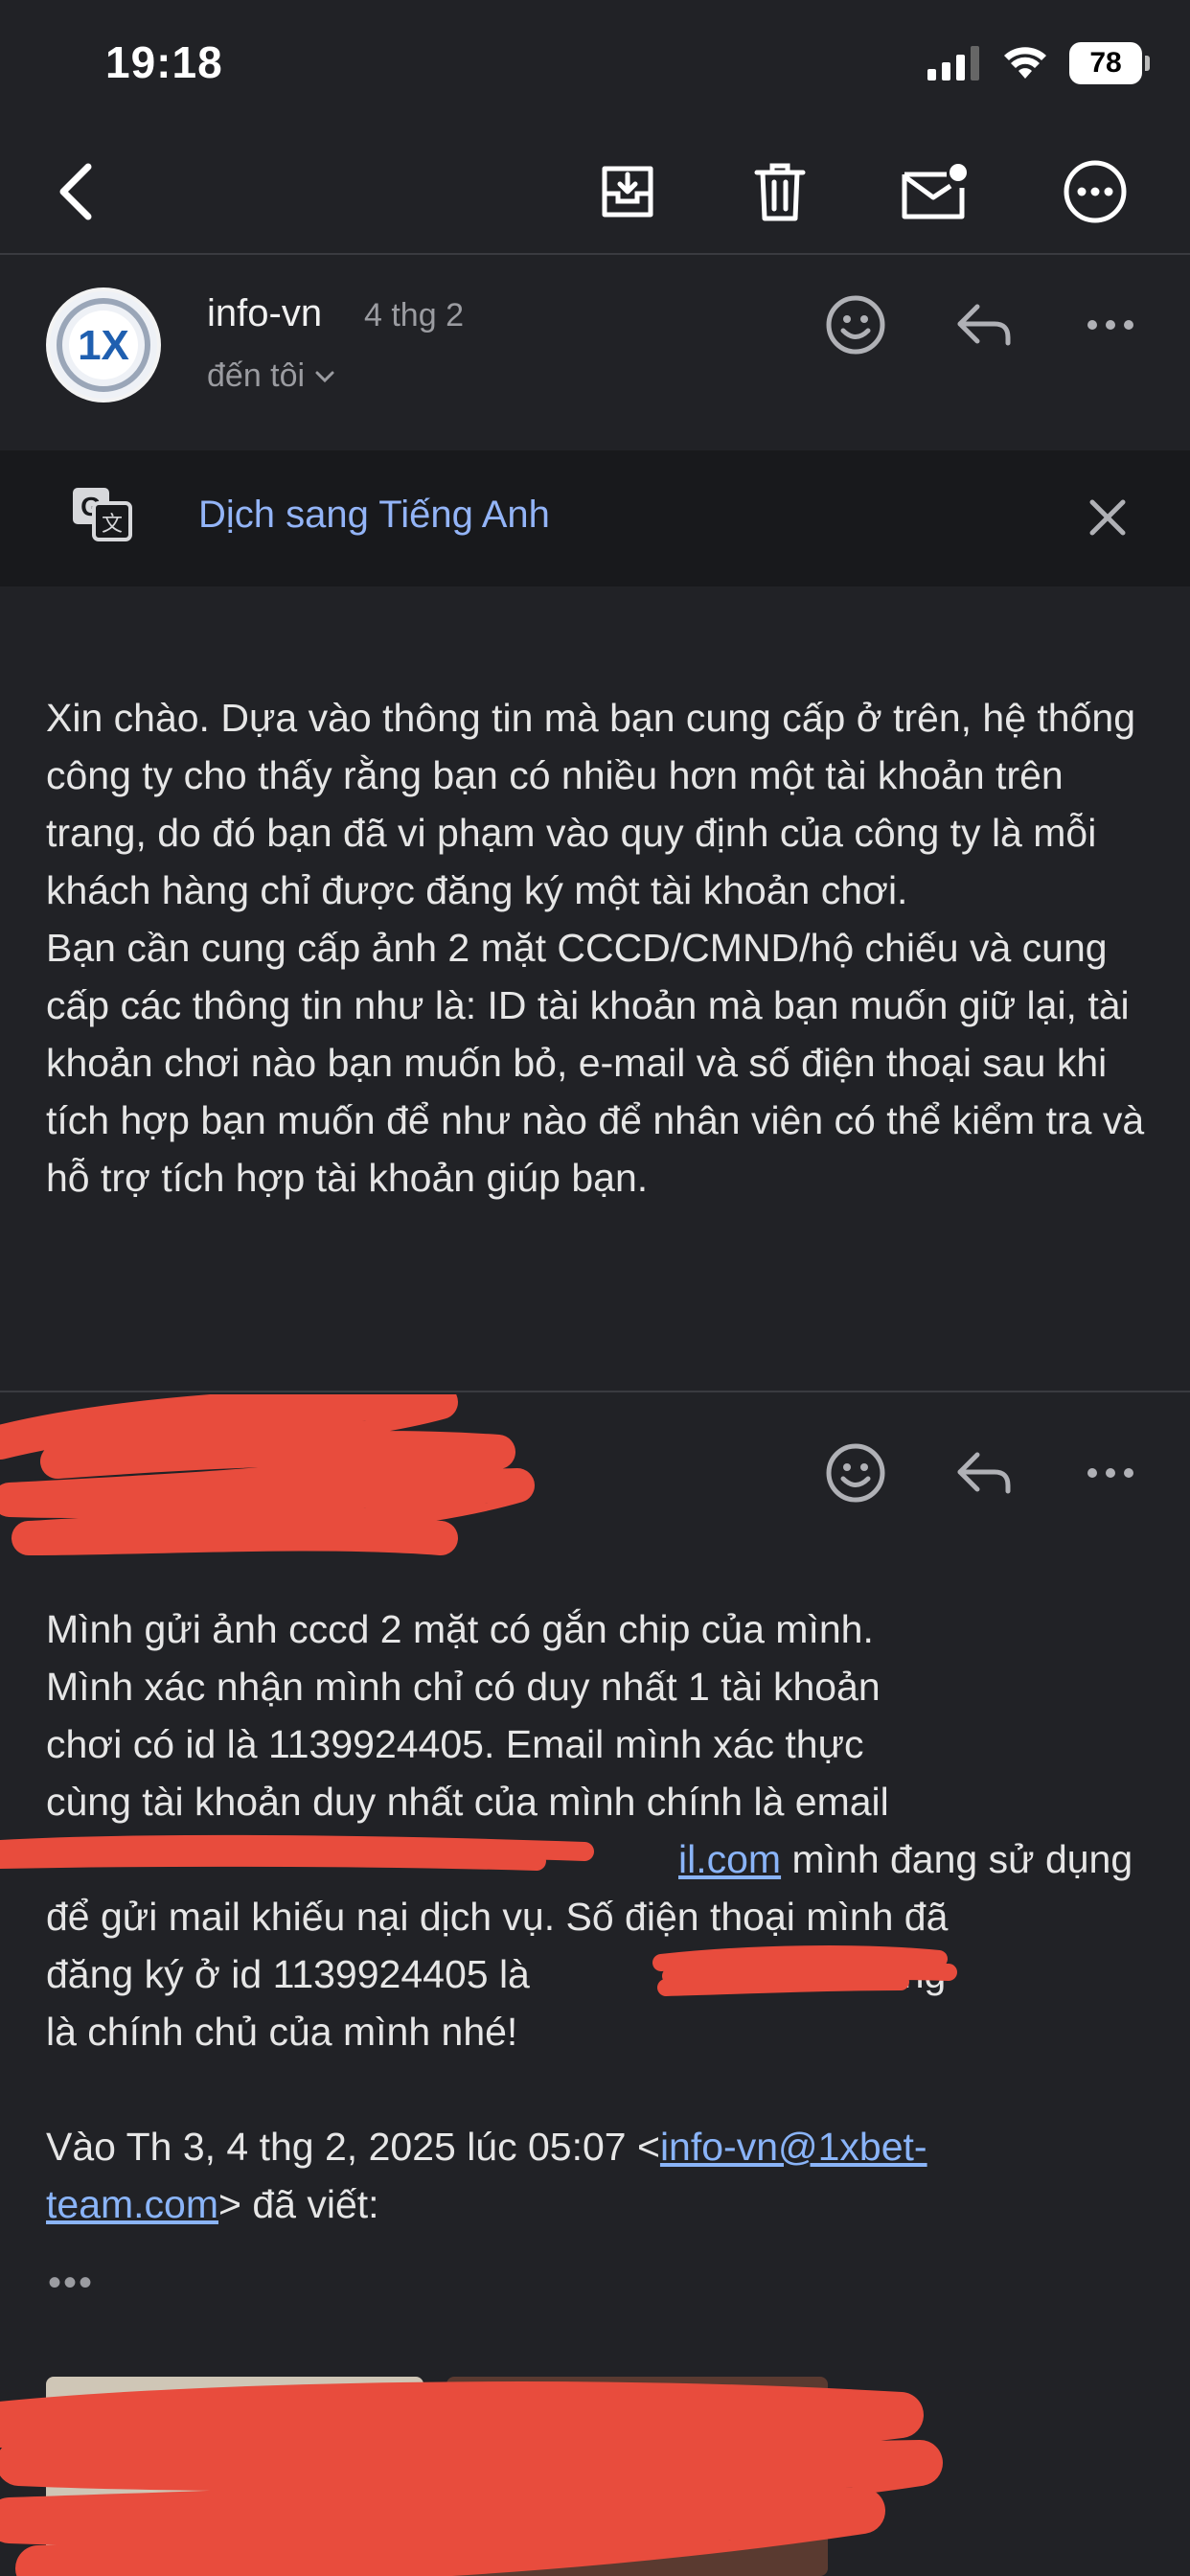  What do you see at coordinates (414, 315) in the screenshot?
I see `message-date: 4 thg 2` at bounding box center [414, 315].